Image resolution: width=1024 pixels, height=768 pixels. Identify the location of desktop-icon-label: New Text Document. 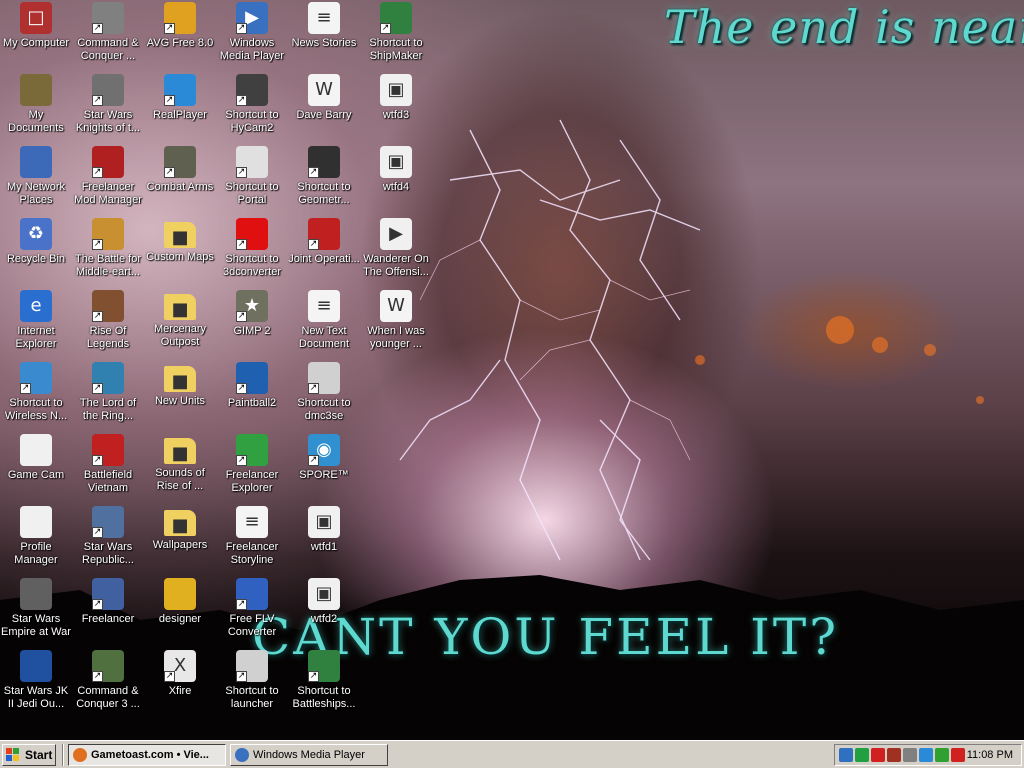
(324, 337).